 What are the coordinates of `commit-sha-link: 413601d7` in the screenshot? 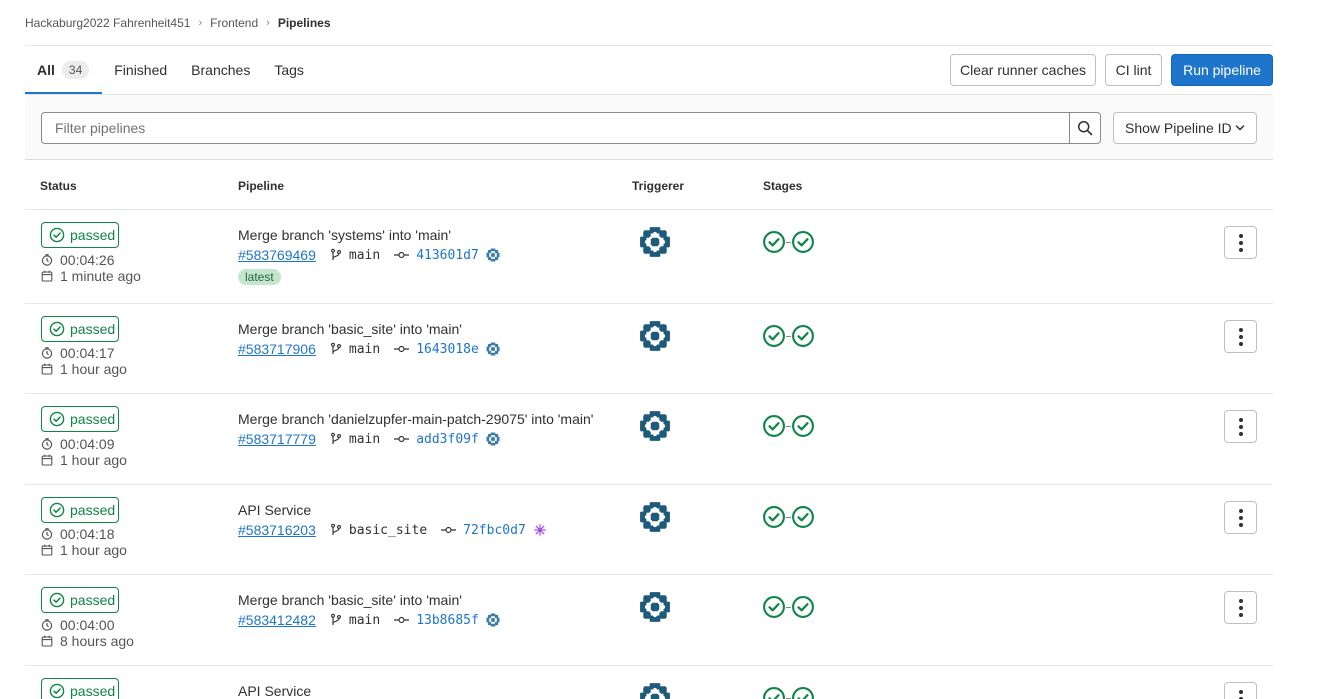 It's located at (450, 255).